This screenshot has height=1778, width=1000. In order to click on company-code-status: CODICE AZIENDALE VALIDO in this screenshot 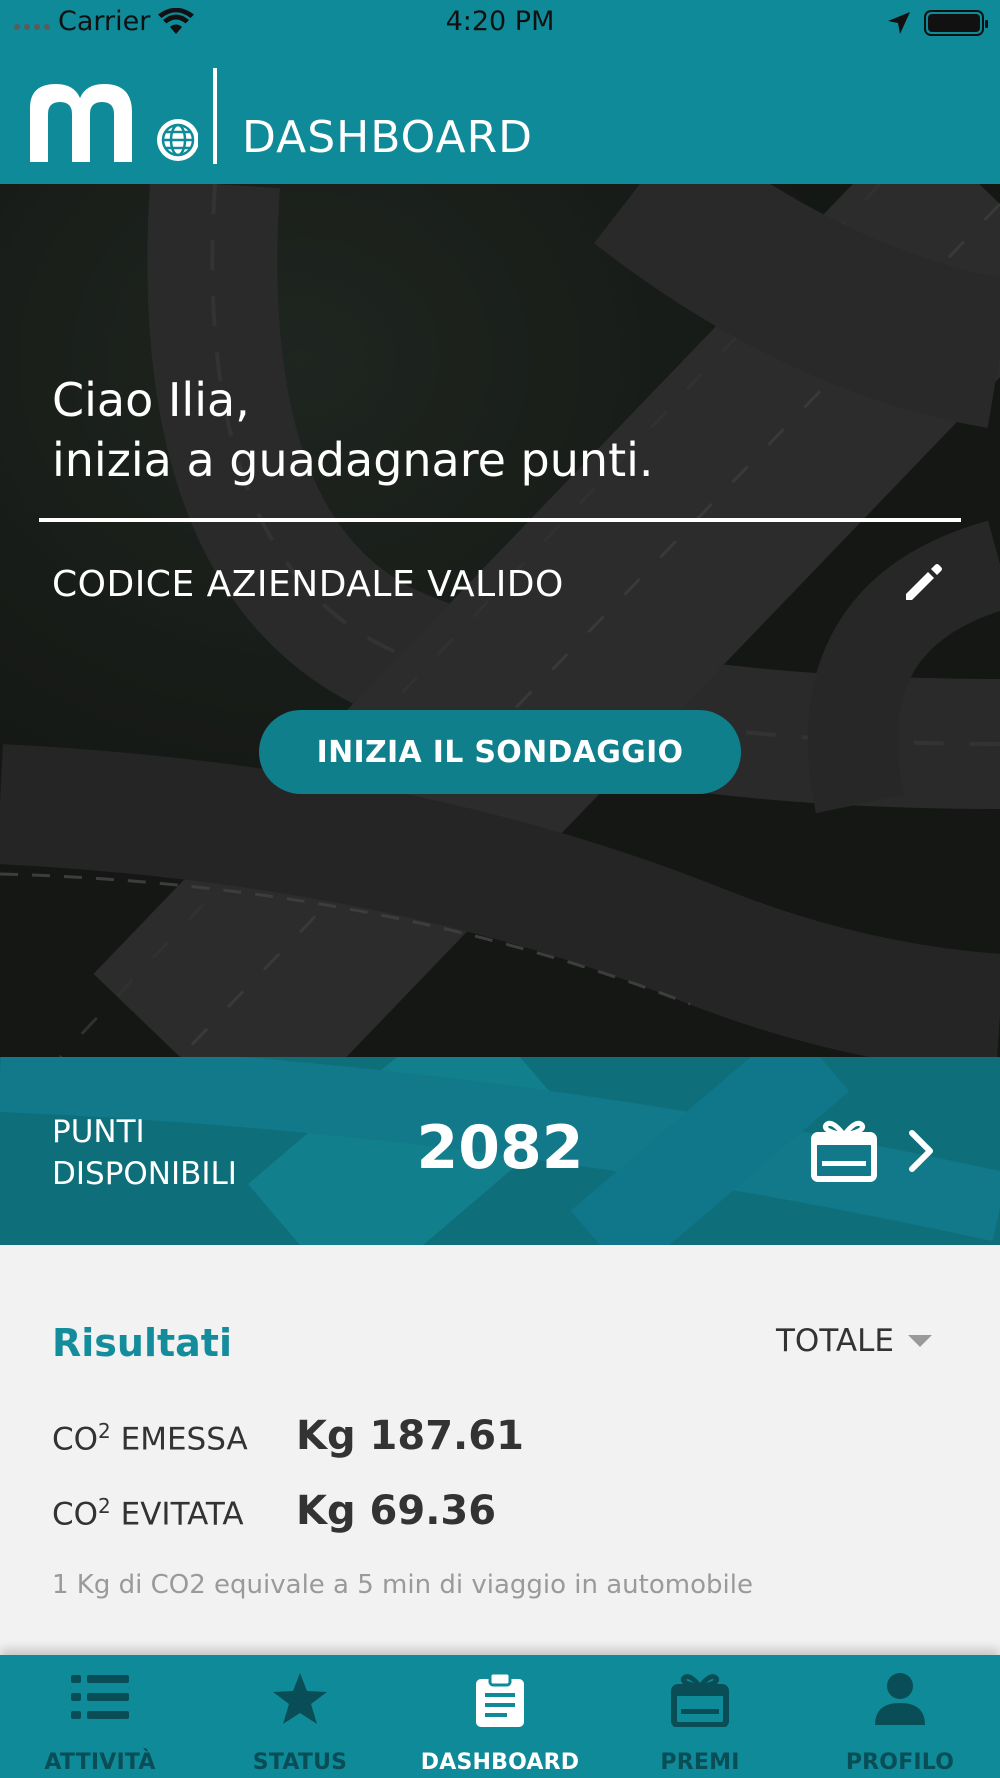, I will do `click(308, 584)`.